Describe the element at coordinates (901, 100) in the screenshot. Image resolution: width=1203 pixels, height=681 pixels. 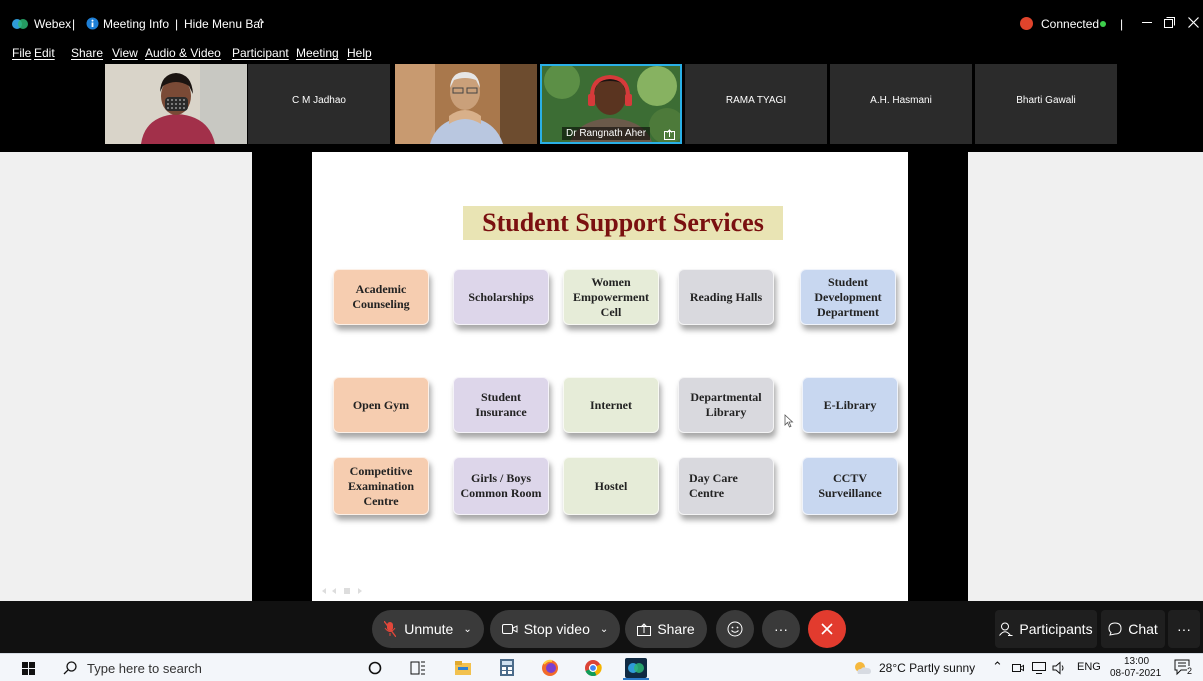
I see `participant-name: A.H. Hasmani` at that location.